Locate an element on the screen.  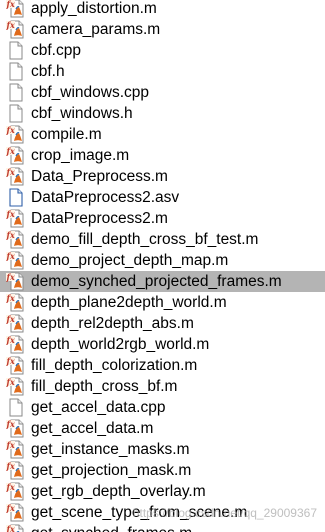
file-name: demo_fill_depth_cross_bf_test.m is located at coordinates (145, 239).